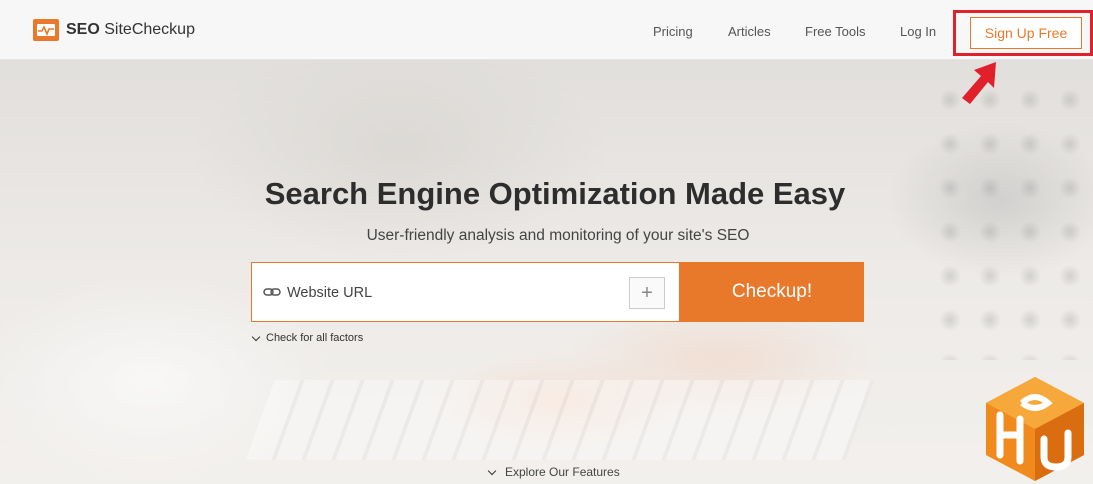 The height and width of the screenshot is (484, 1093). Describe the element at coordinates (673, 31) in the screenshot. I see `nav-pricing: Pricing` at that location.